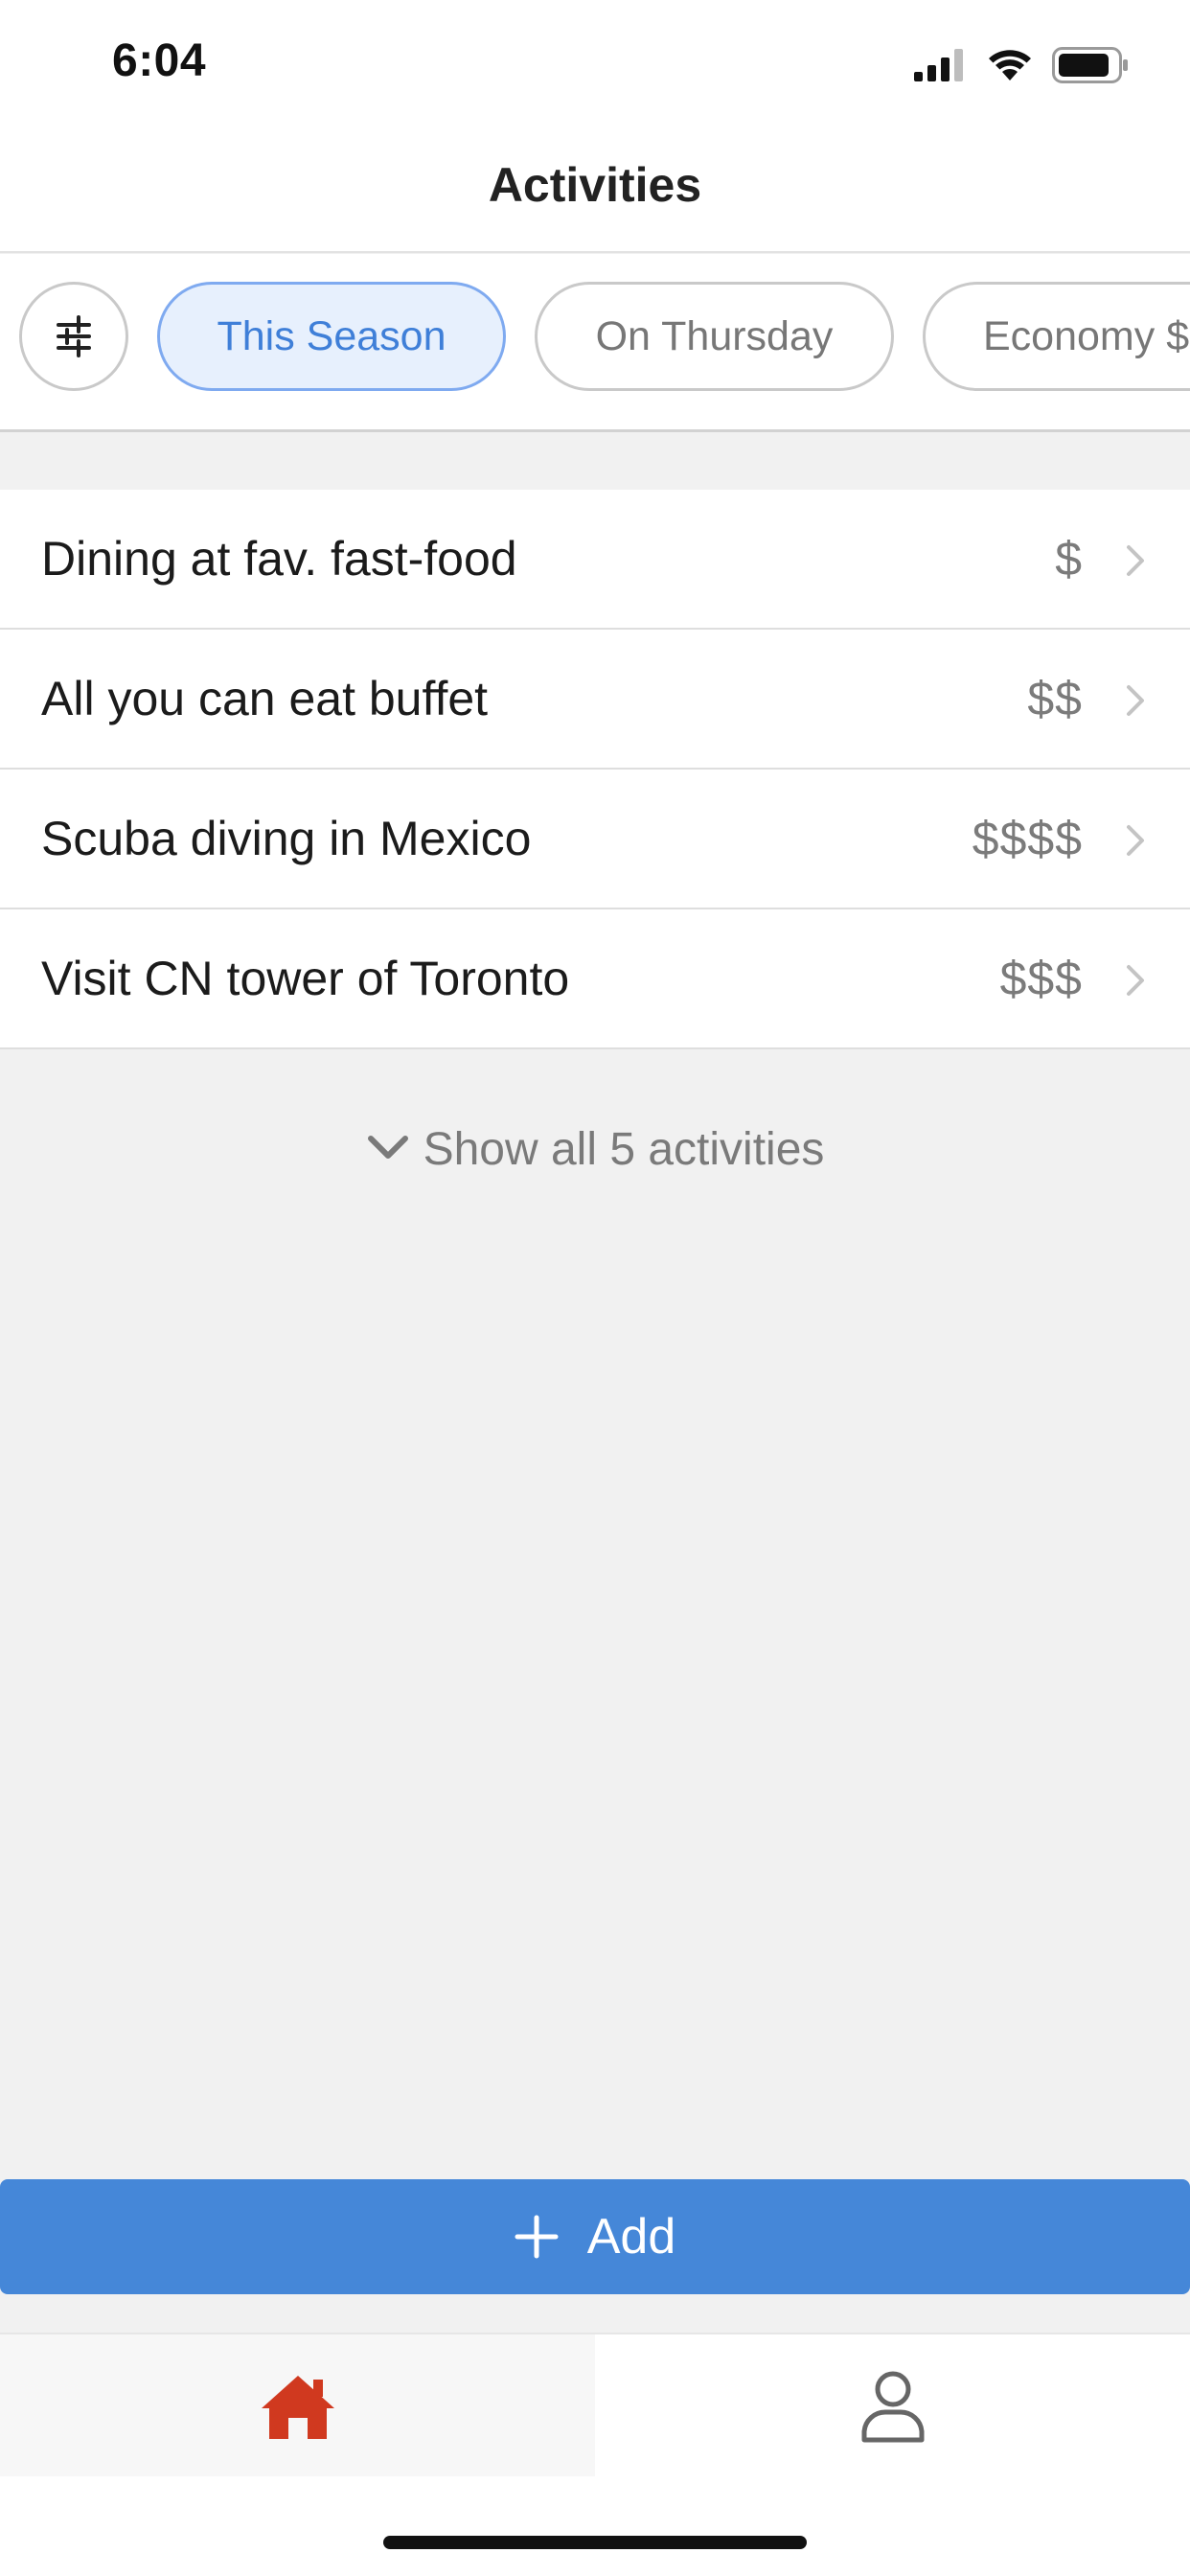 Image resolution: width=1190 pixels, height=2576 pixels. I want to click on plus-icon, so click(537, 2237).